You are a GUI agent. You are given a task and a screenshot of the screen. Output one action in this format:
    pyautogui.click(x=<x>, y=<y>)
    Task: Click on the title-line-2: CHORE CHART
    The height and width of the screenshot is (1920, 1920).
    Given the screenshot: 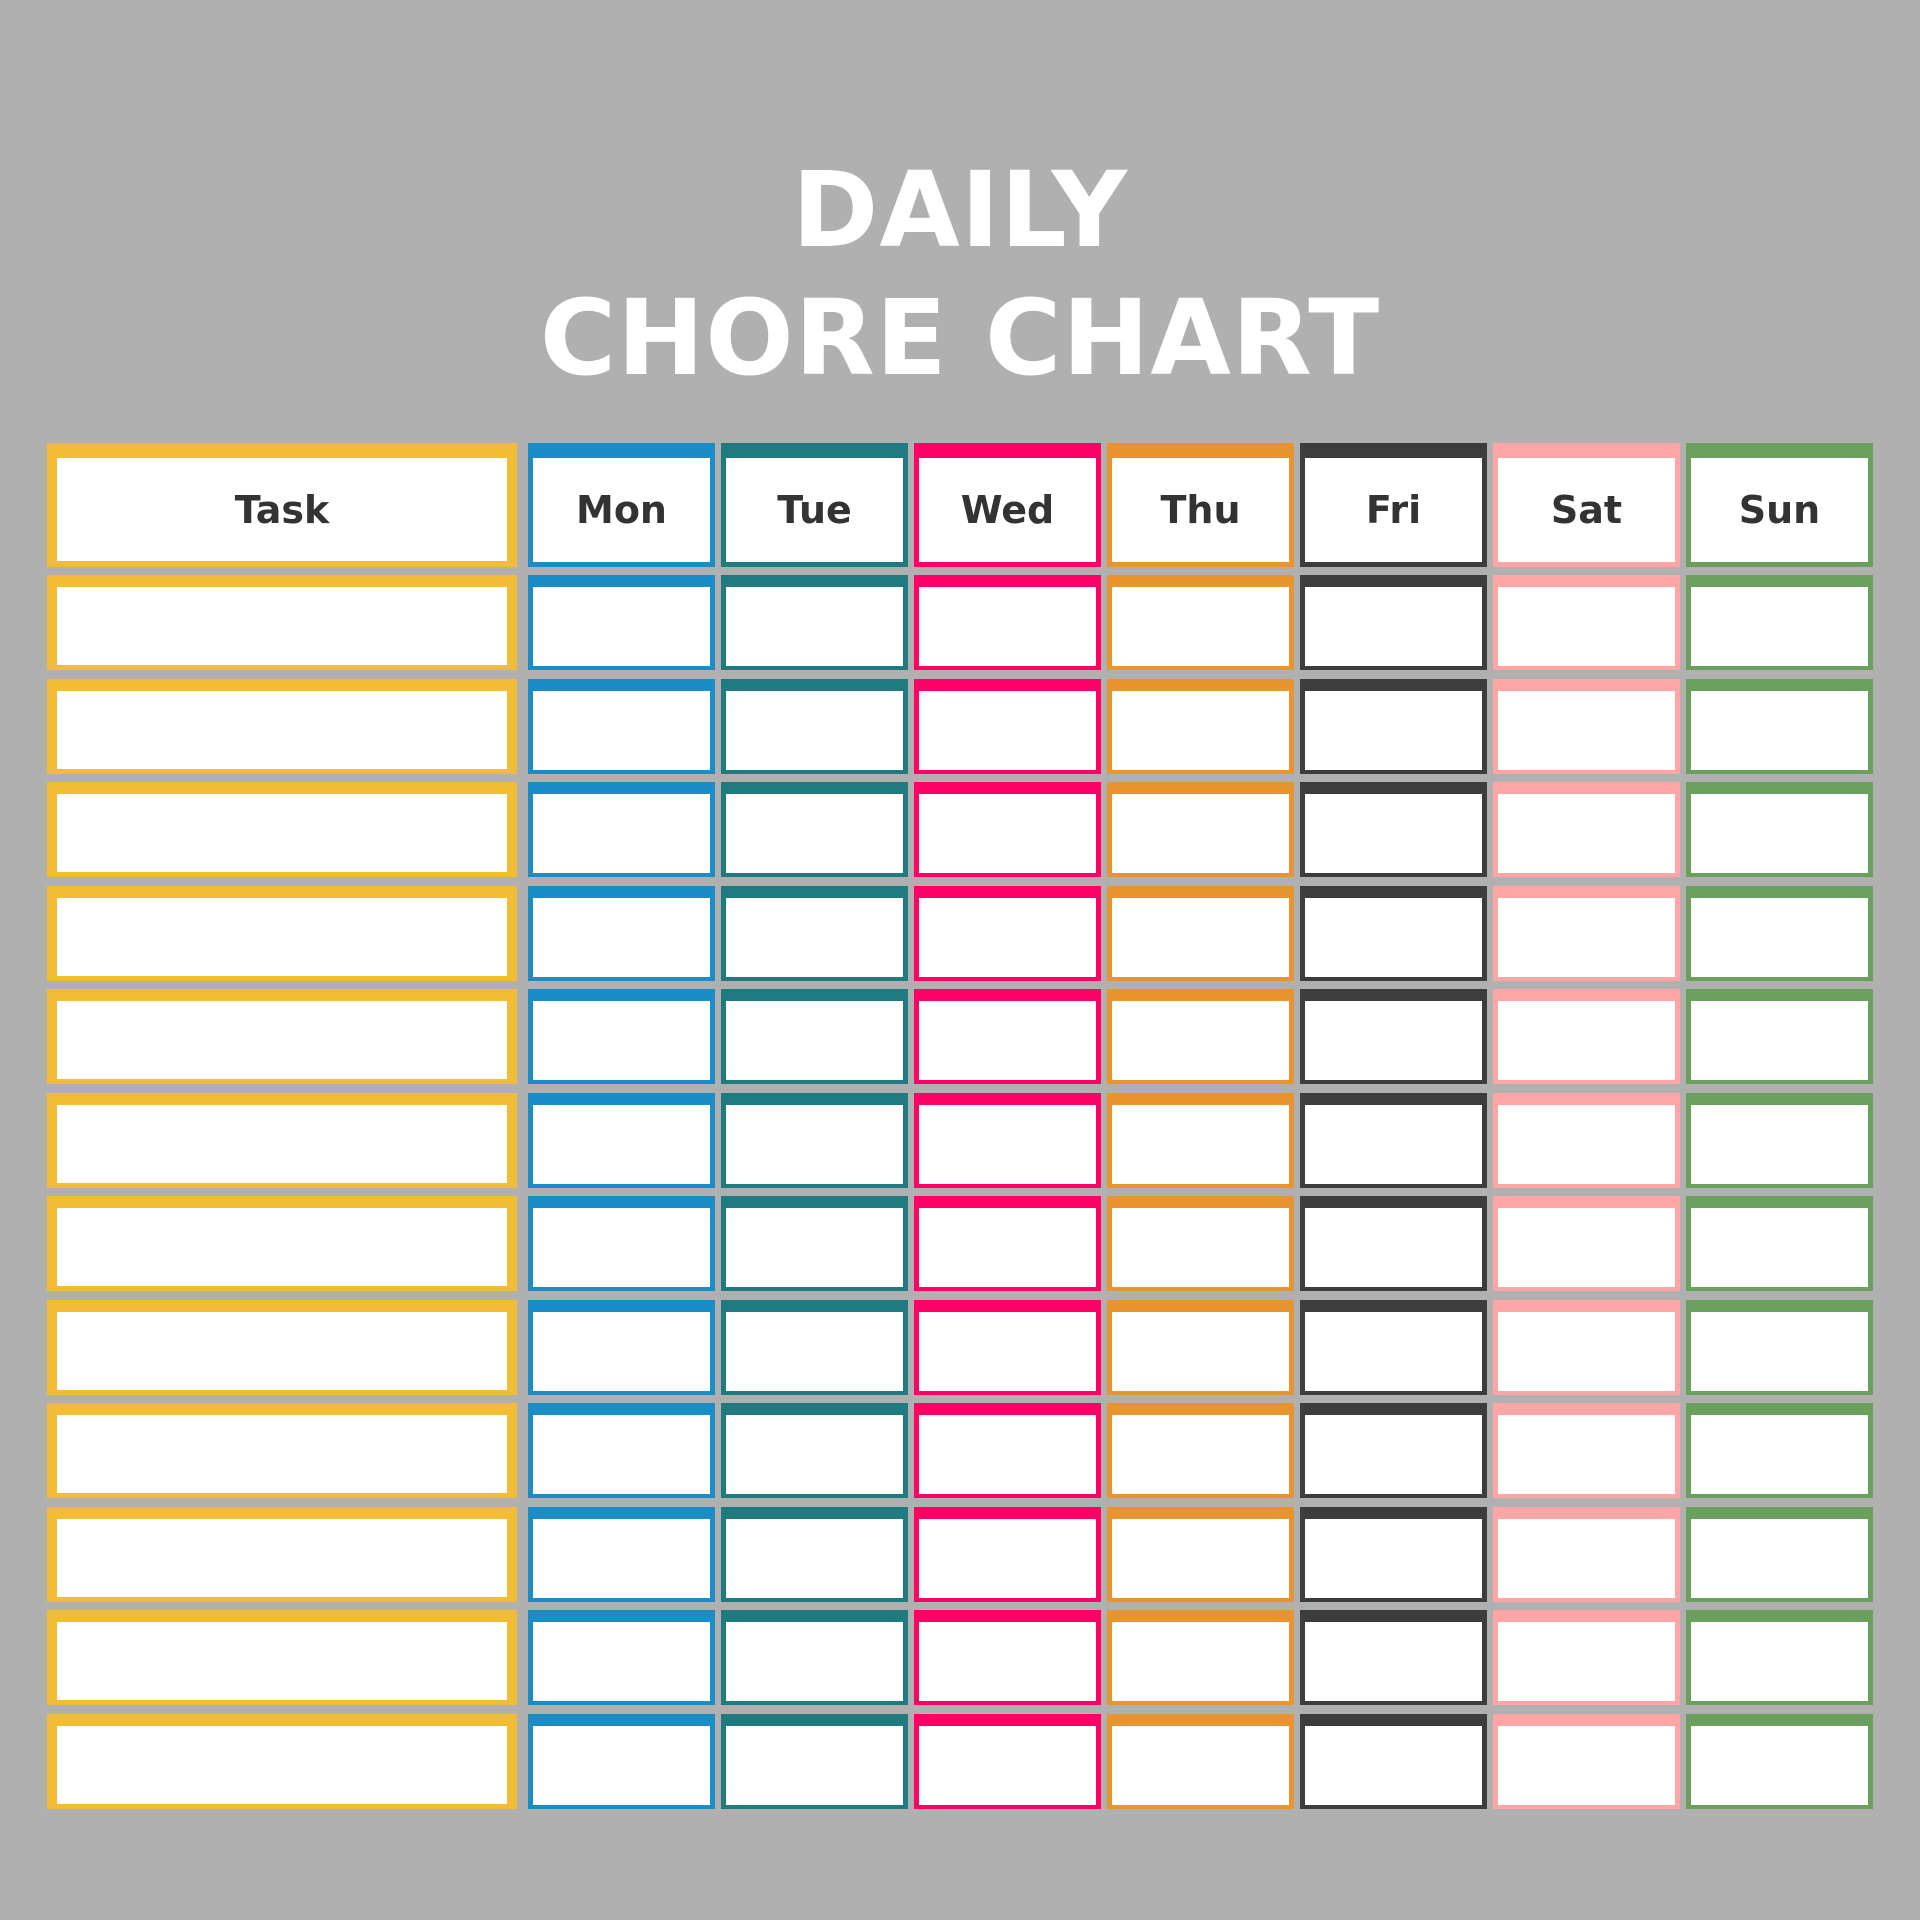 What is the action you would take?
    pyautogui.click(x=960, y=338)
    